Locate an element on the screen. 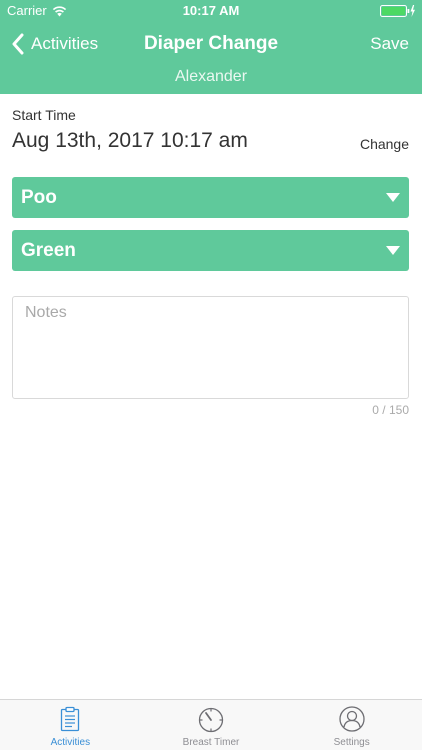 This screenshot has width=422, height=750. tab-breast-timer: Breast Timer is located at coordinates (211, 725).